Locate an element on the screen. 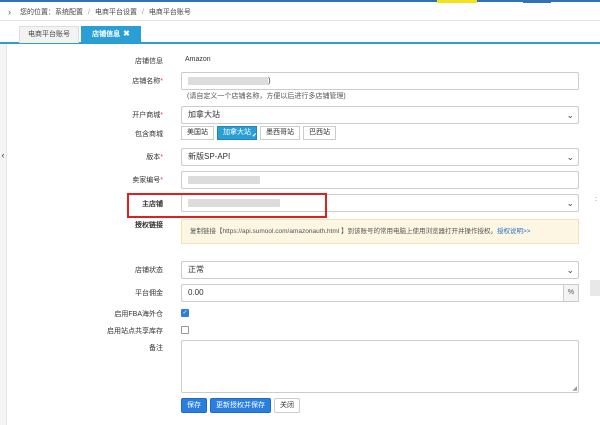 This screenshot has height=425, width=600. marketplace-select: 加拿大站 ⌄ is located at coordinates (380, 115).